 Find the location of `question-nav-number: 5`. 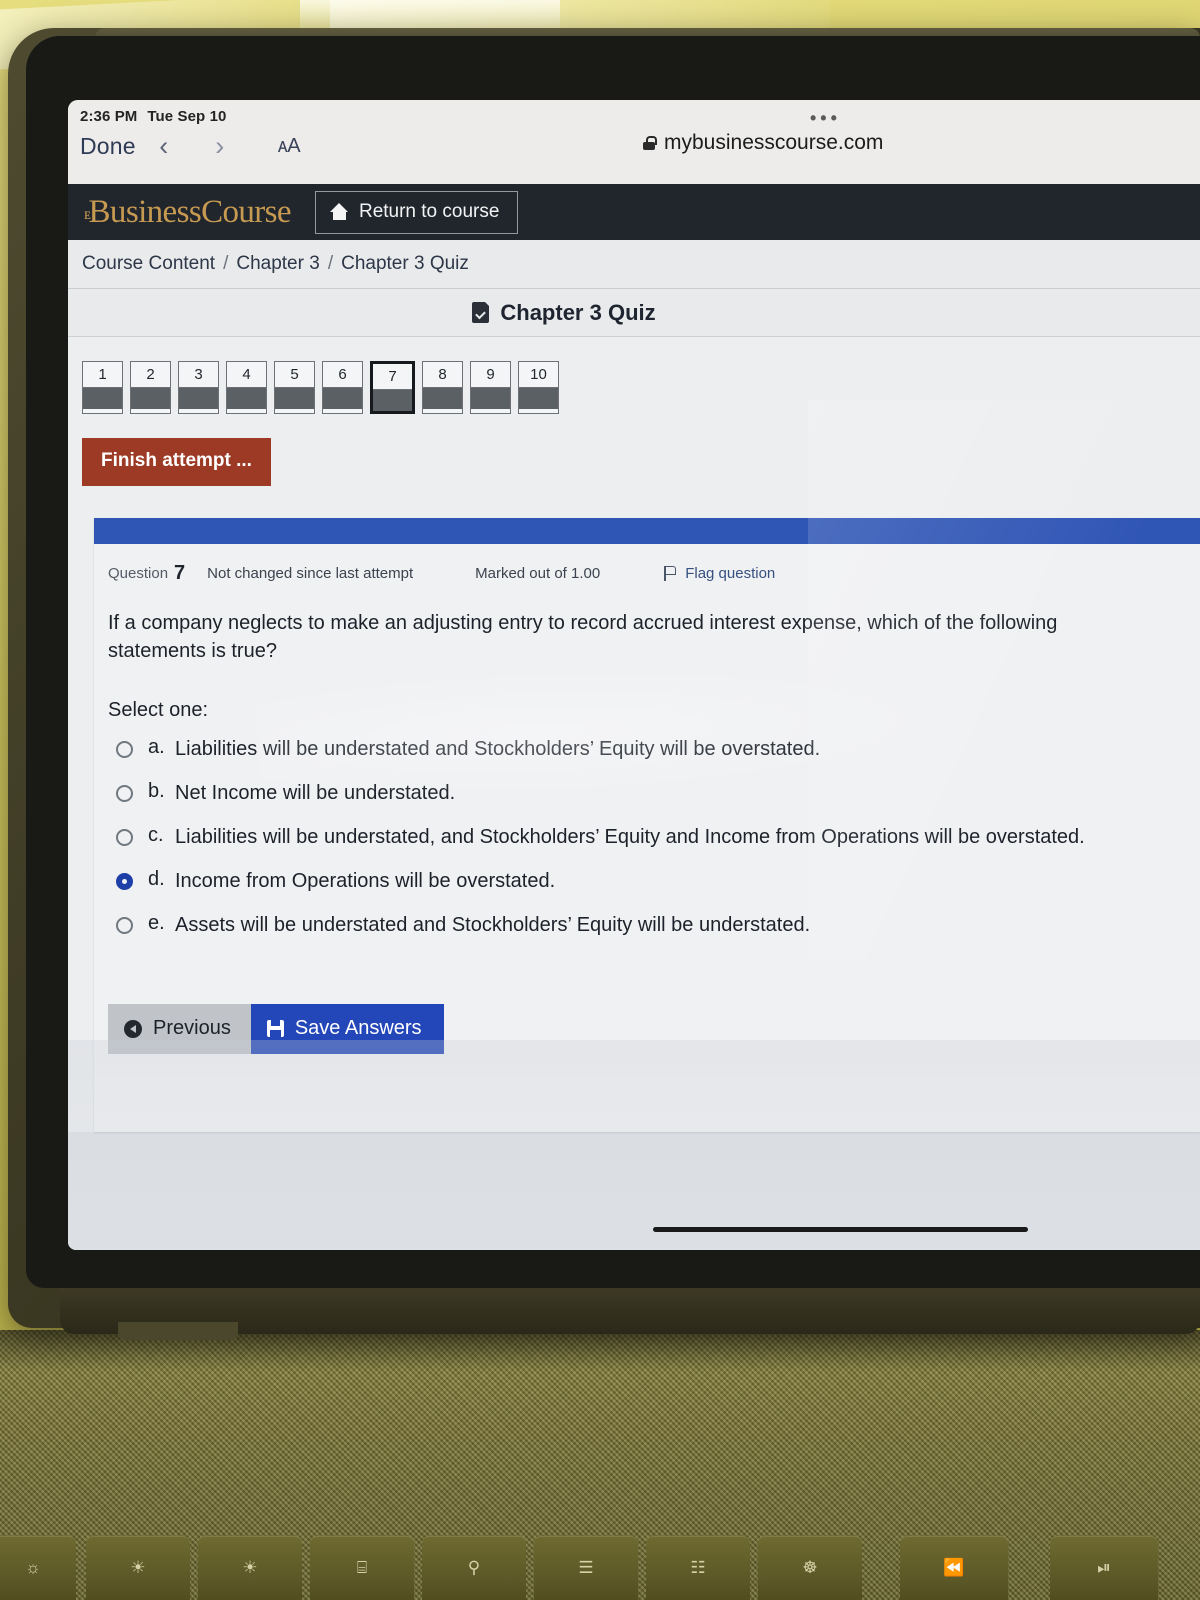

question-nav-number: 5 is located at coordinates (294, 374).